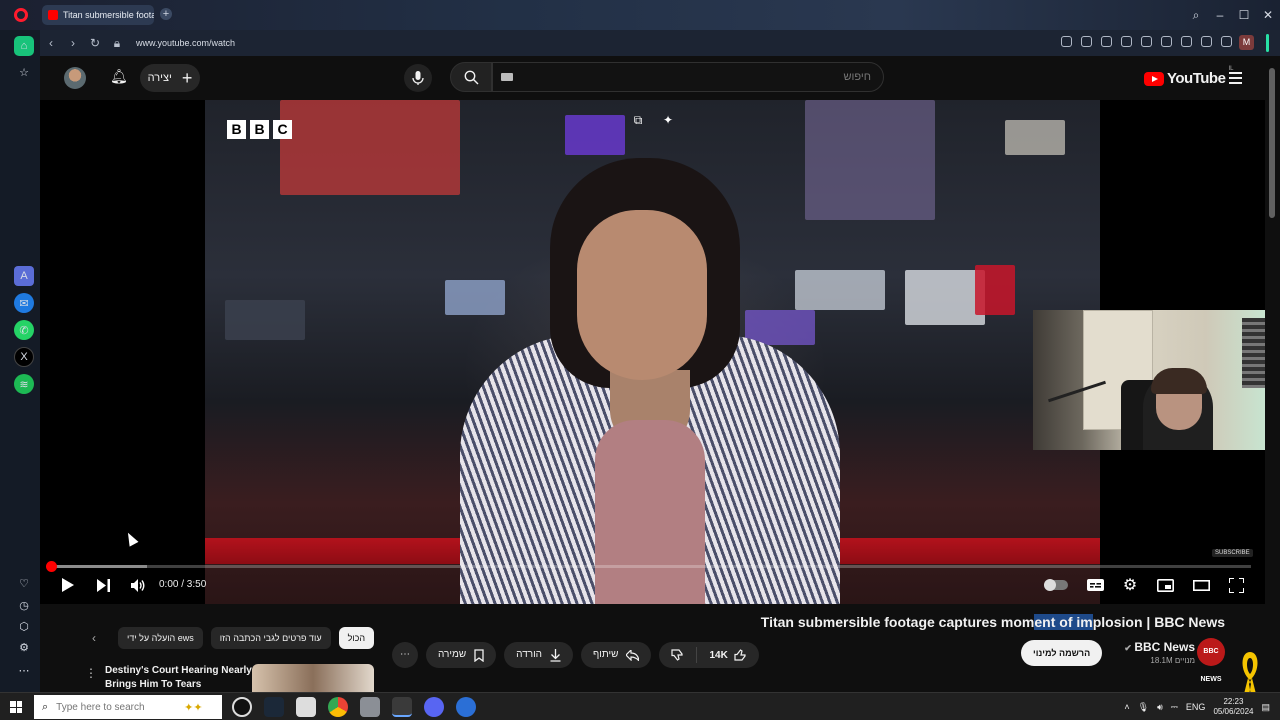 Image resolution: width=1280 pixels, height=720 pixels. Describe the element at coordinates (338, 707) in the screenshot. I see `chrome-icon` at that location.